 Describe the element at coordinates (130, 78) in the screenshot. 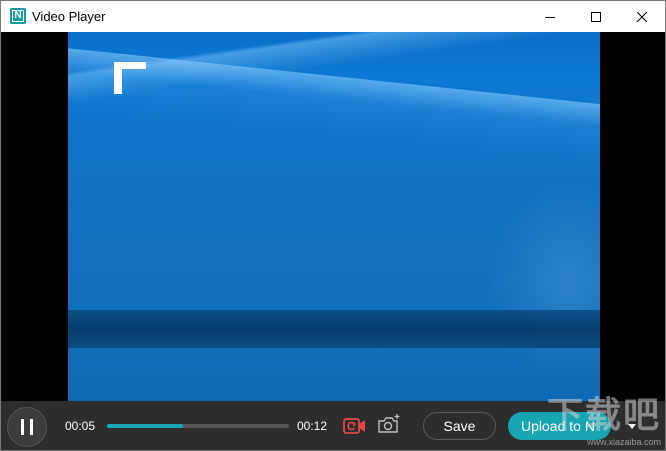

I see `corner-bracket-icon` at that location.